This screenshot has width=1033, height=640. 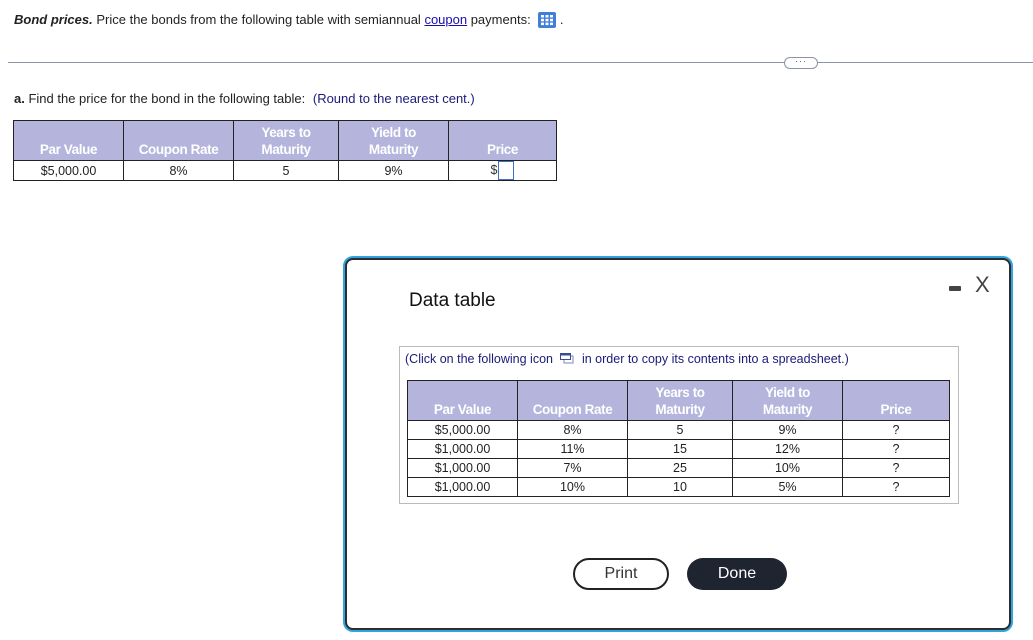 What do you see at coordinates (787, 449) in the screenshot?
I see `cell-yield: 12%` at bounding box center [787, 449].